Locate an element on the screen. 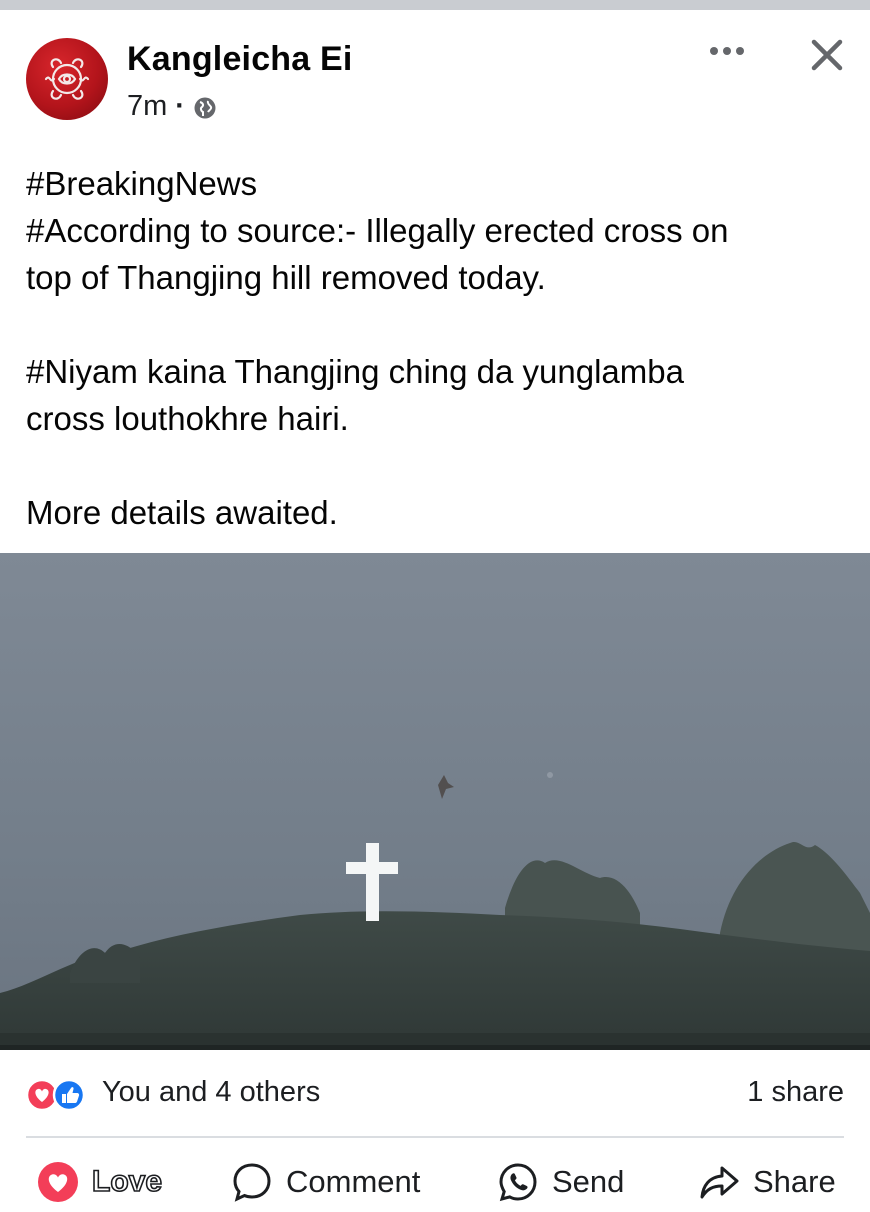 The image size is (870, 1212). reaction-icons is located at coordinates (61, 1095).